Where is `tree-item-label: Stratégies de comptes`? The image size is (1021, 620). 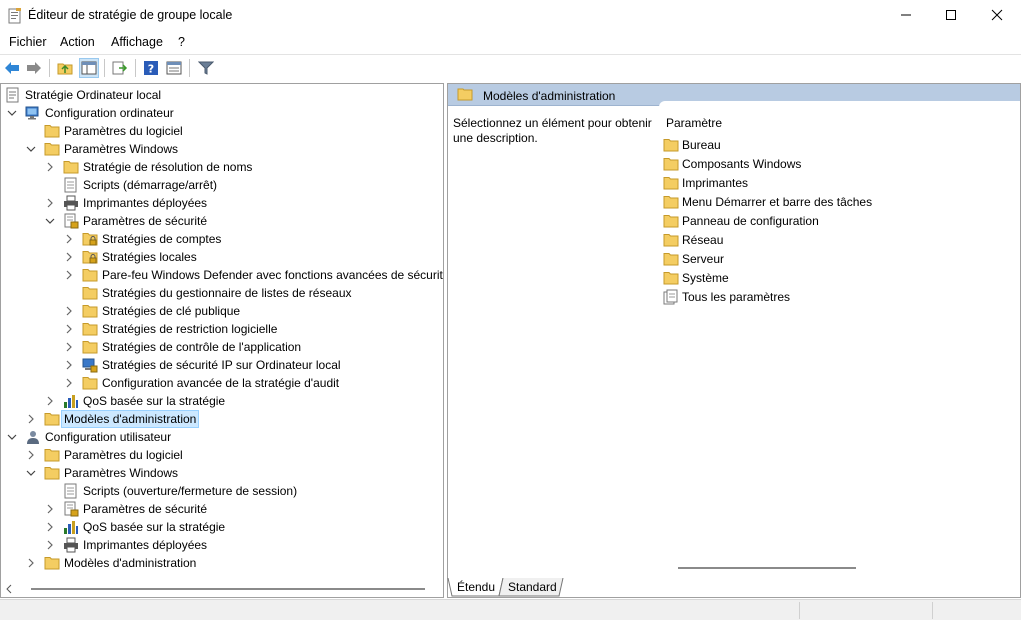 tree-item-label: Stratégies de comptes is located at coordinates (162, 239).